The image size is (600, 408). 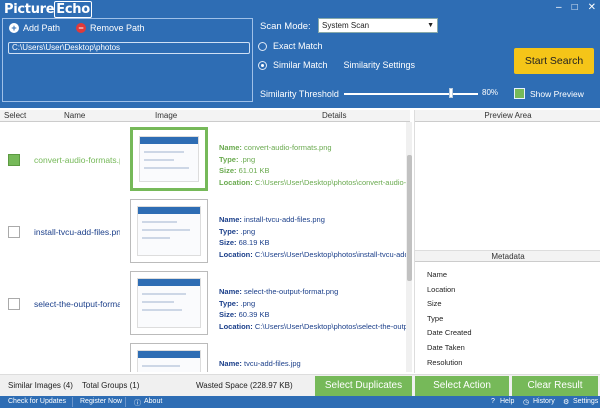 I want to click on file-details: Name: tvcu-add-files.jpg, so click(x=260, y=363).